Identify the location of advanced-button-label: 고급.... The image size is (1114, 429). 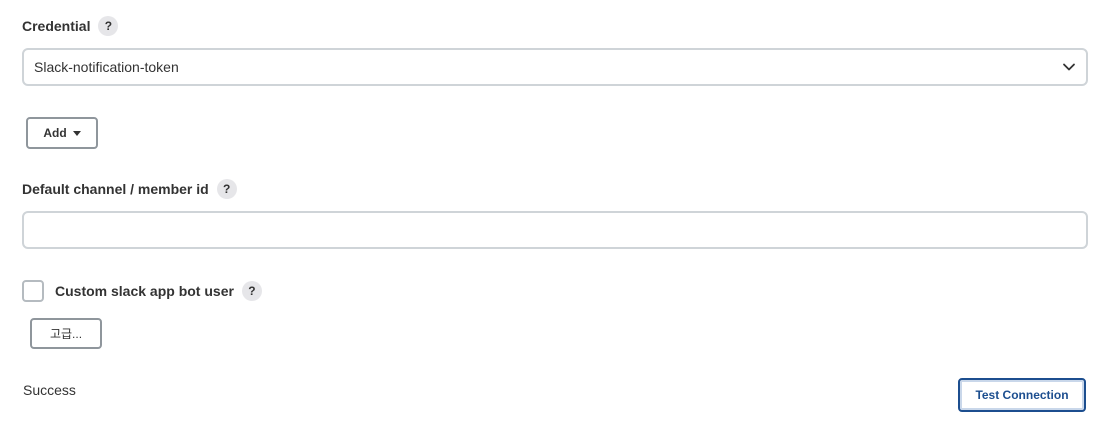
(66, 334).